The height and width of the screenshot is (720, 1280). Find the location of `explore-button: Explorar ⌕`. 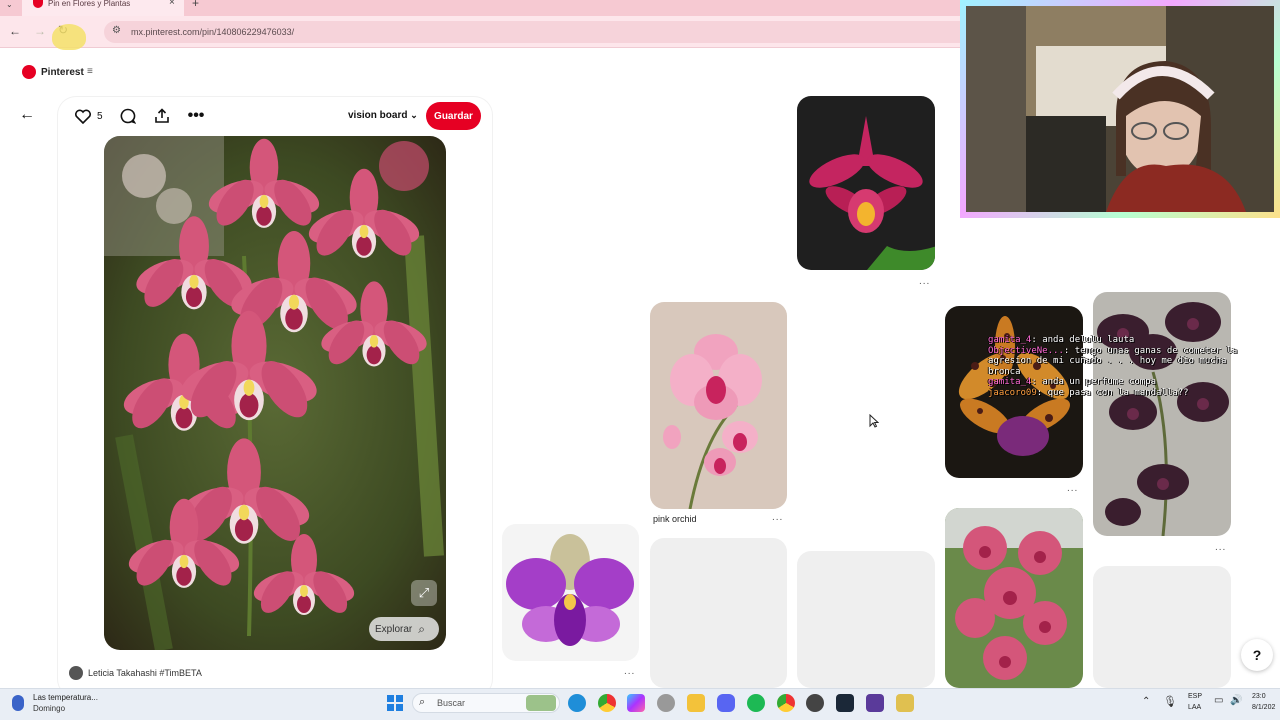

explore-button: Explorar ⌕ is located at coordinates (404, 629).